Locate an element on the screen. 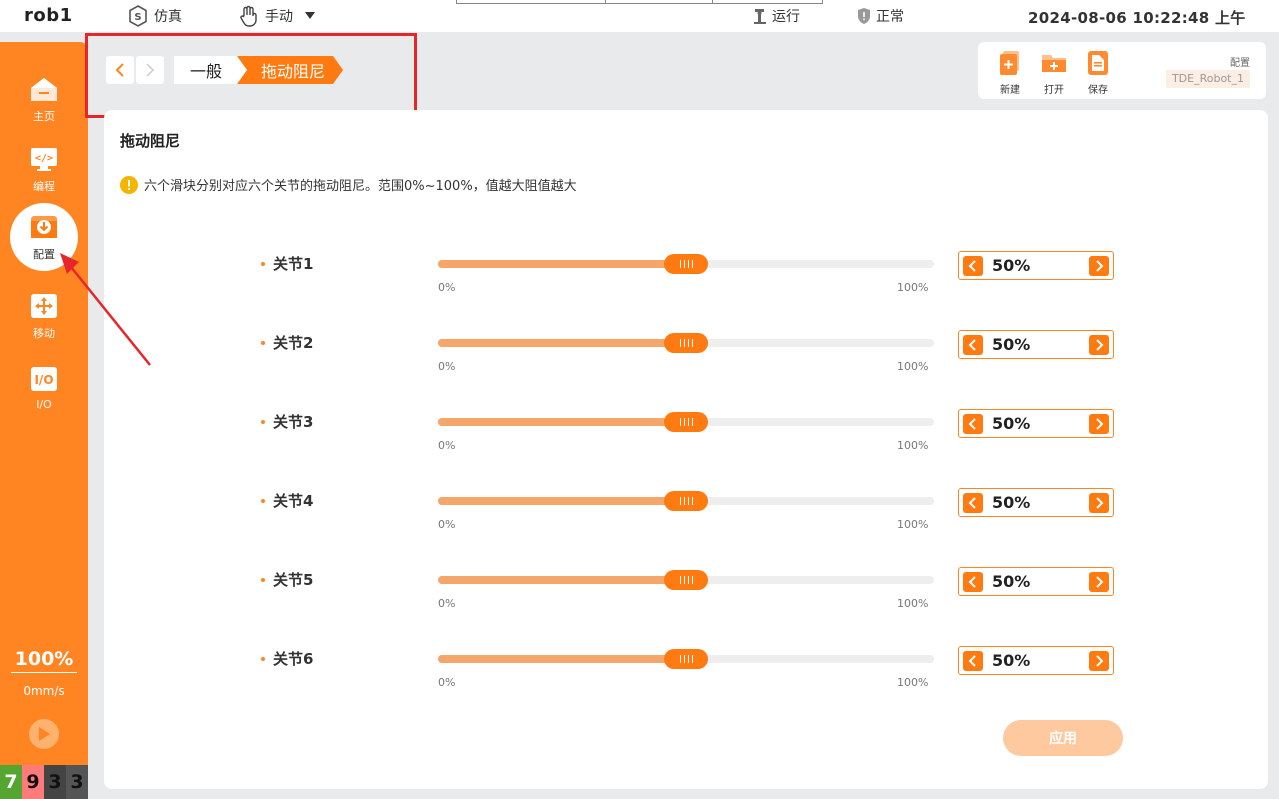 The height and width of the screenshot is (799, 1279). joint-name: 关节5 is located at coordinates (293, 580).